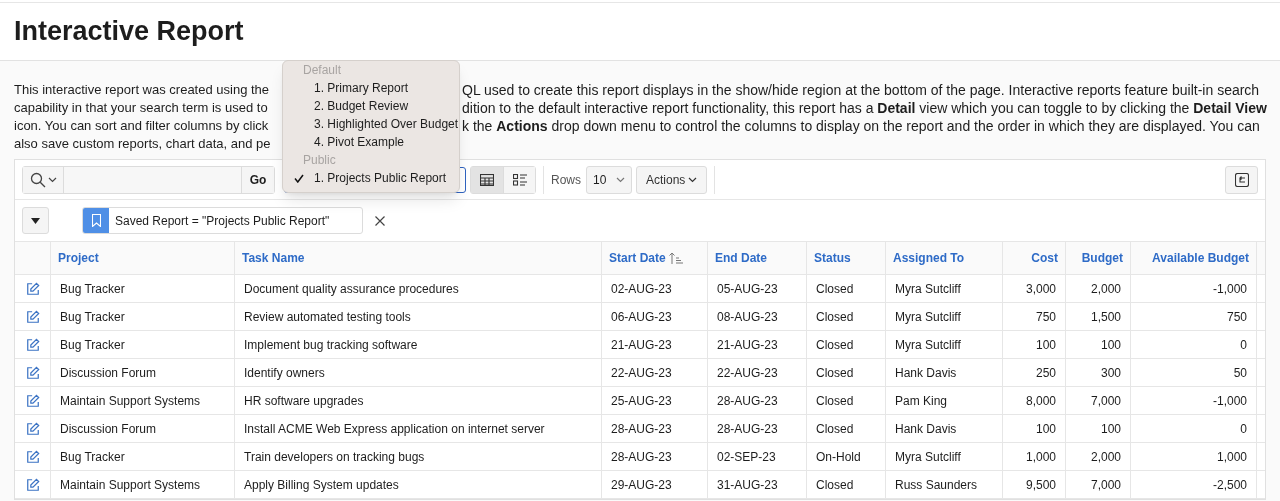  What do you see at coordinates (1229, 485) in the screenshot?
I see `table-cell-text: -2,500` at bounding box center [1229, 485].